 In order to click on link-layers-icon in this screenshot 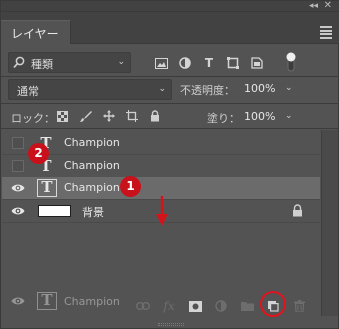, I will do `click(143, 306)`.